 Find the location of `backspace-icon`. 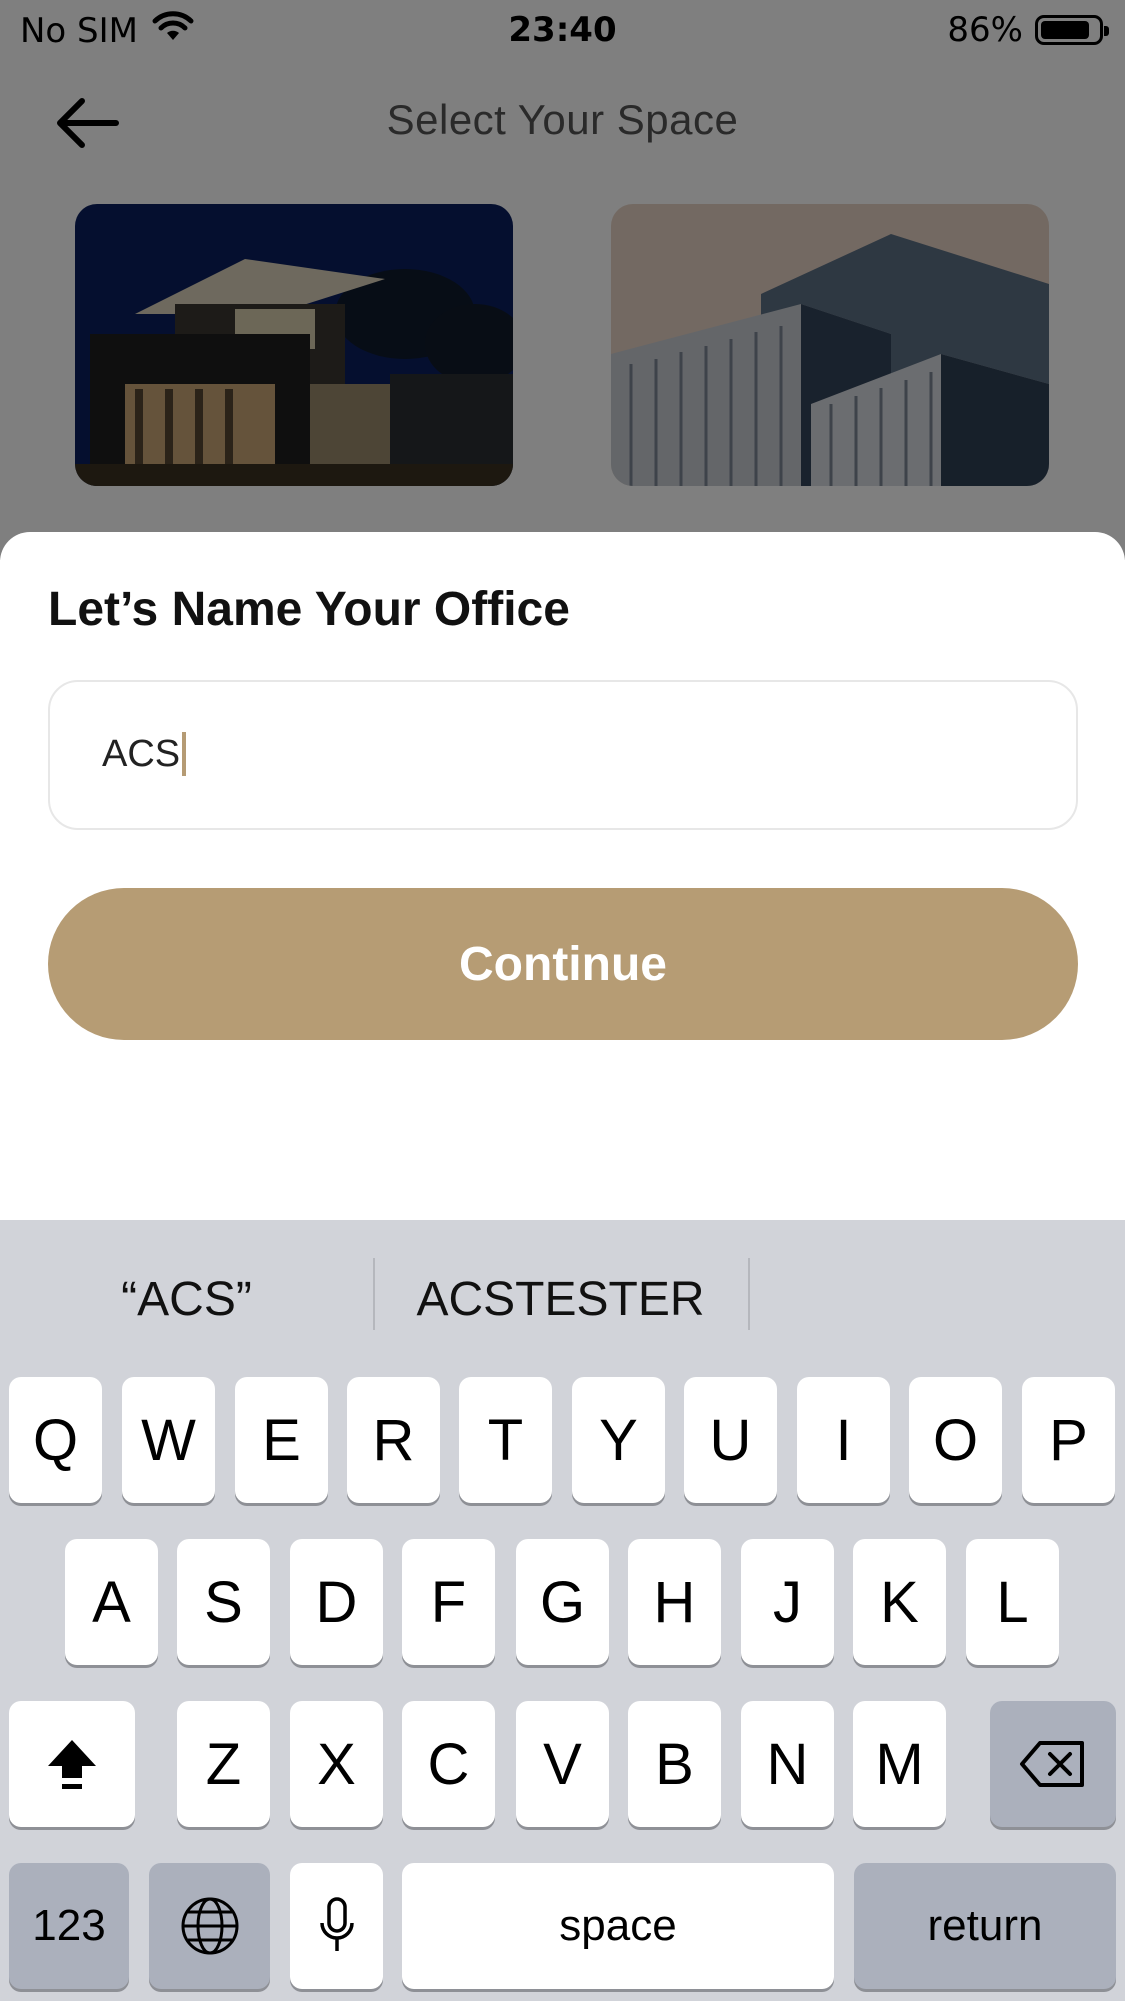

backspace-icon is located at coordinates (1052, 1764).